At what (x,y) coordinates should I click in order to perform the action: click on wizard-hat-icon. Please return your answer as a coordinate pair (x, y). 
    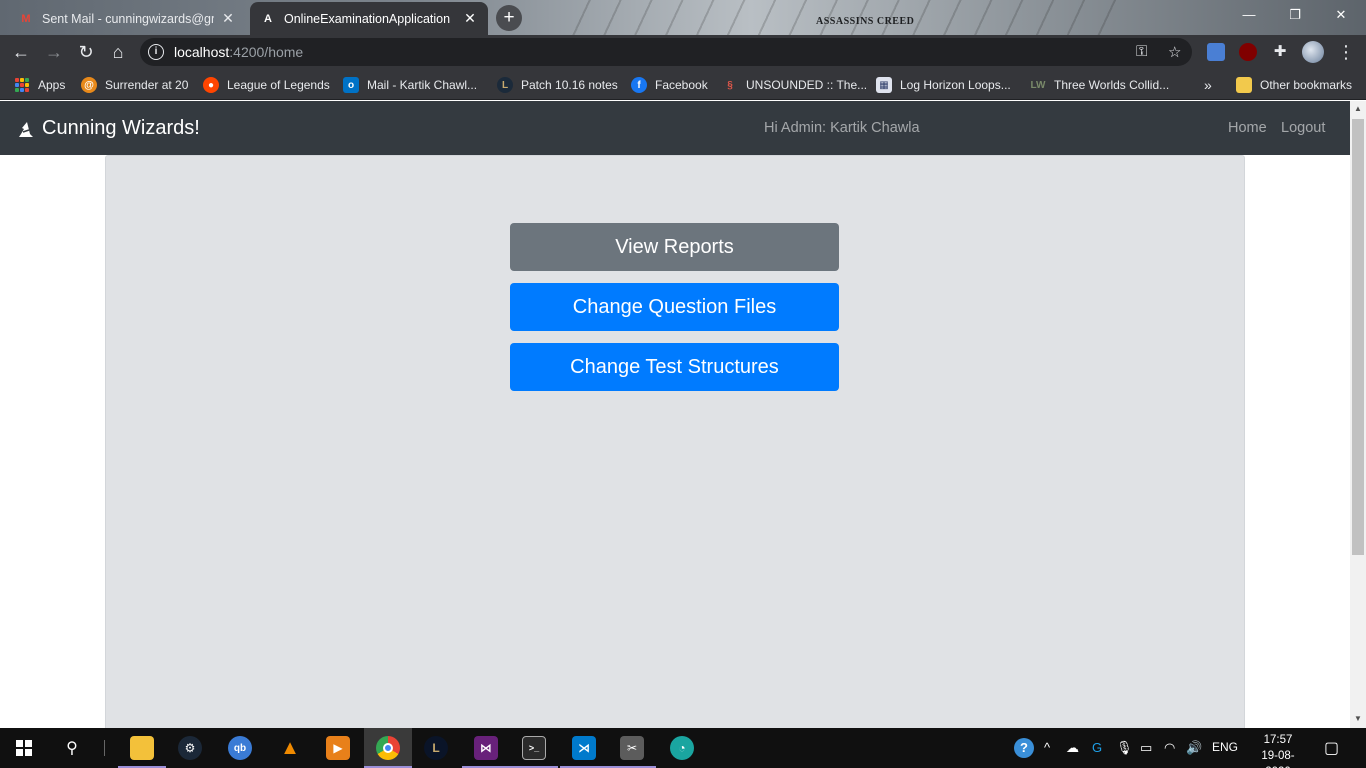
    Looking at the image, I should click on (26, 129).